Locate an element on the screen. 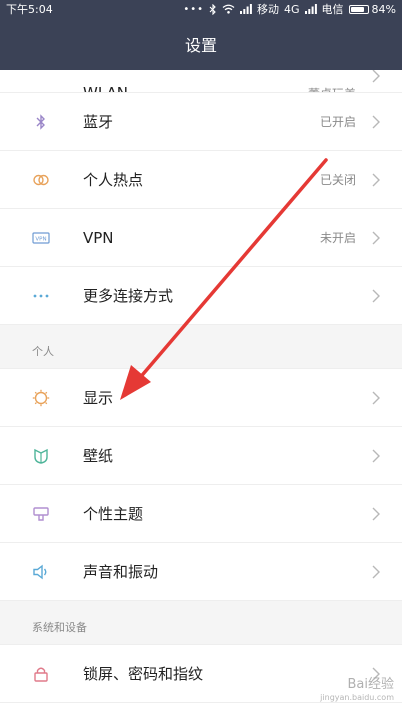  settings-item-more-connections: 更多连接方式 is located at coordinates (201, 296).